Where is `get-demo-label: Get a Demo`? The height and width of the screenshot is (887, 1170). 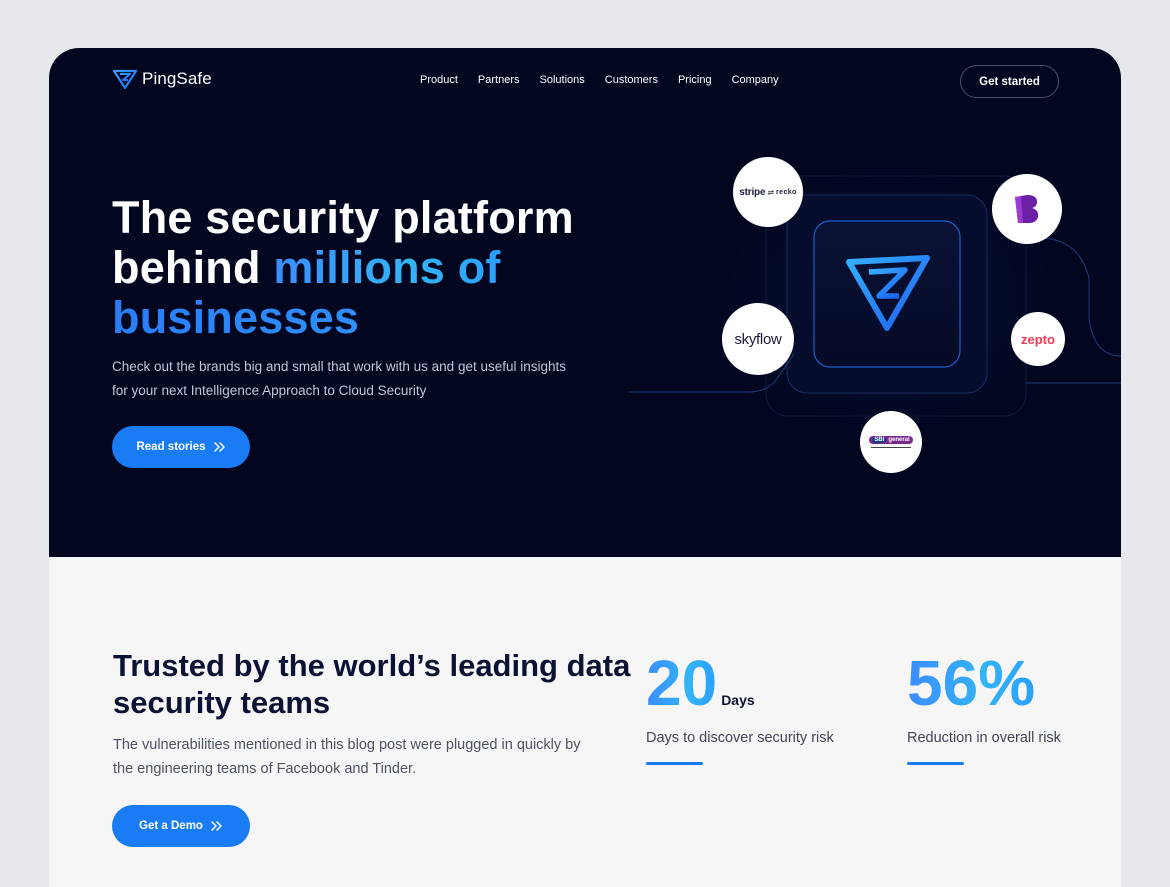
get-demo-label: Get a Demo is located at coordinates (171, 826).